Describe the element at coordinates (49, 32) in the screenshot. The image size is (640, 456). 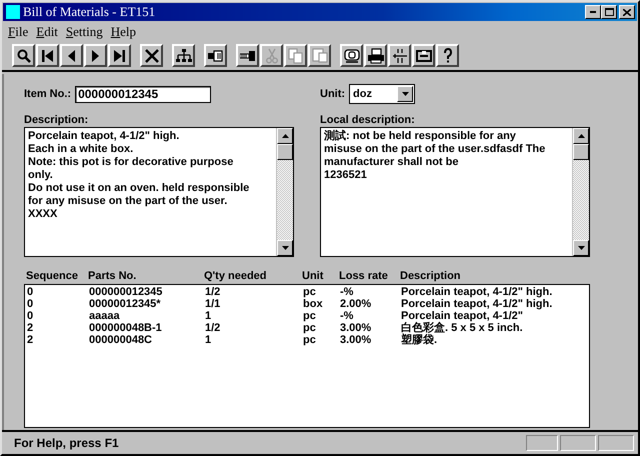
I see `menu-item: Edit` at that location.